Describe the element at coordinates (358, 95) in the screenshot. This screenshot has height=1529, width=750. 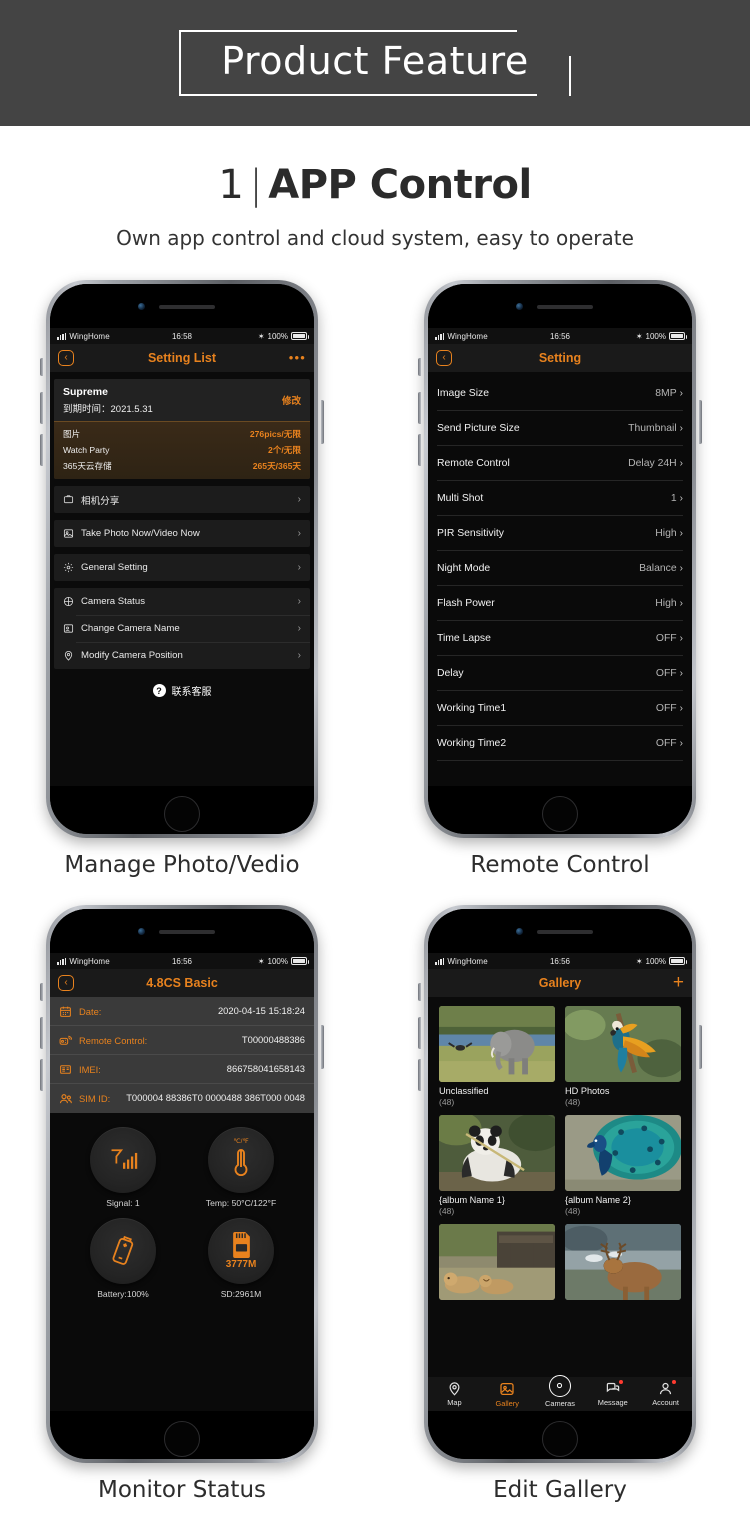
I see `banner-frame-bottom` at that location.